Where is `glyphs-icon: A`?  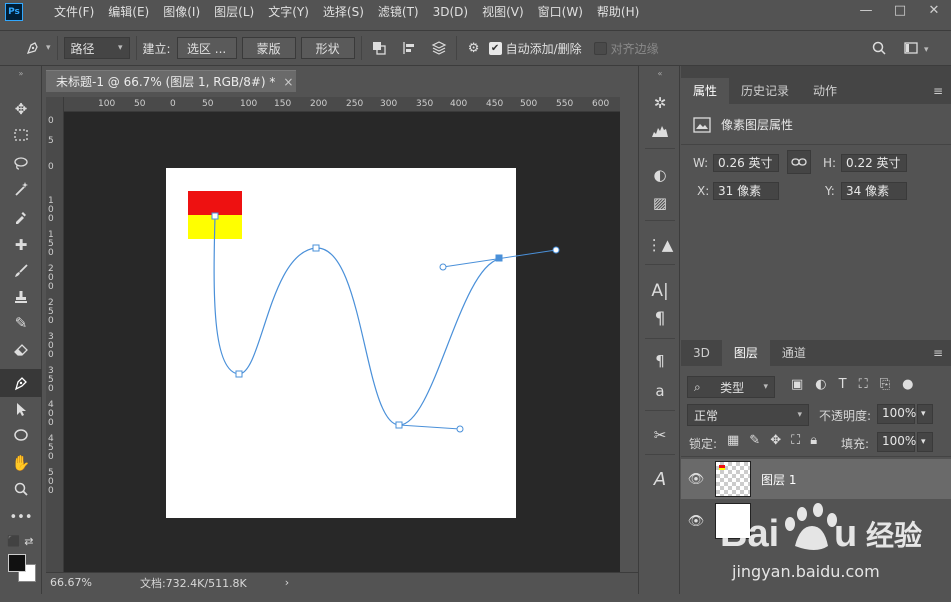
glyphs-icon: A is located at coordinates (660, 479).